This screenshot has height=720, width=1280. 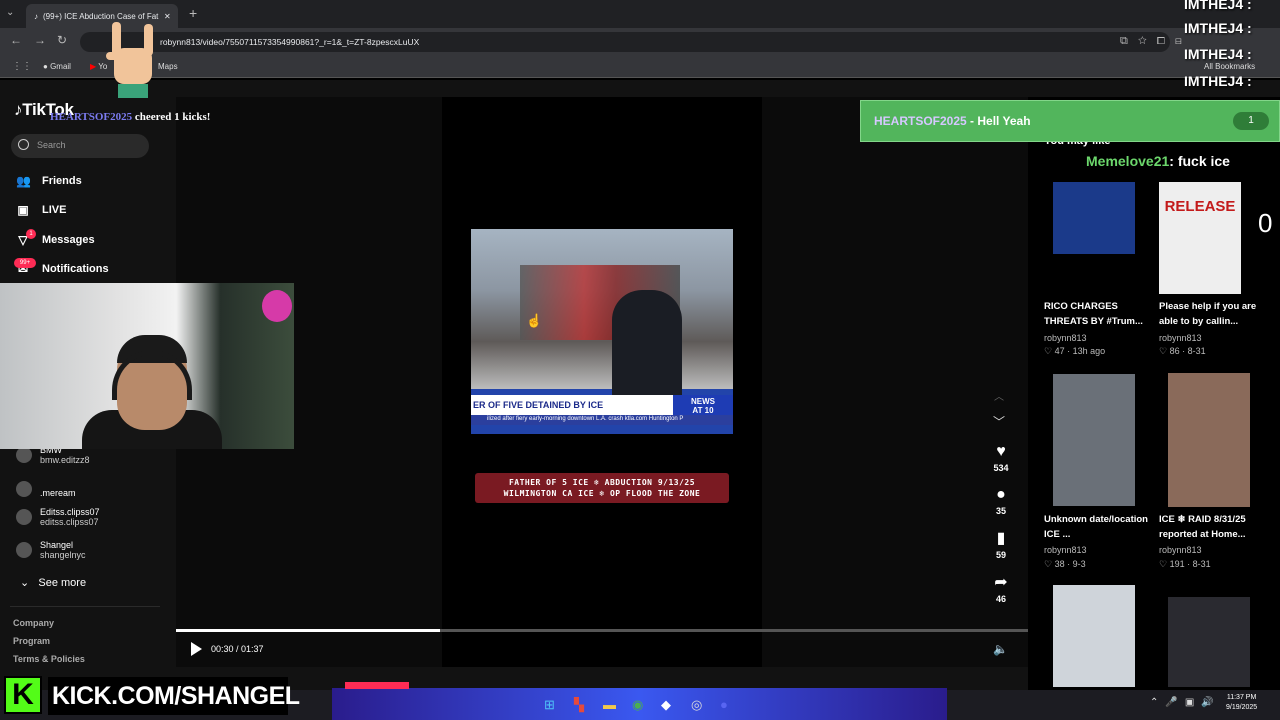 I want to click on video-stats: ♡ 47 · 13h ago, so click(x=1075, y=351).